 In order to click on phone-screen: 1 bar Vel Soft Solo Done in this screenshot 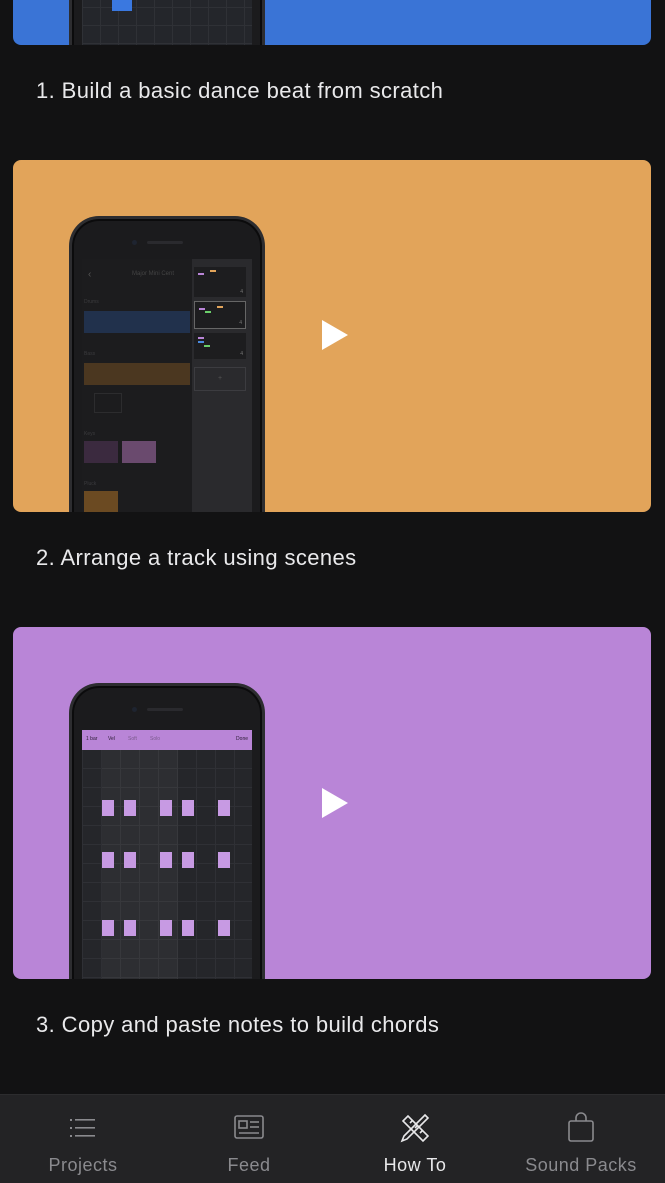, I will do `click(167, 854)`.